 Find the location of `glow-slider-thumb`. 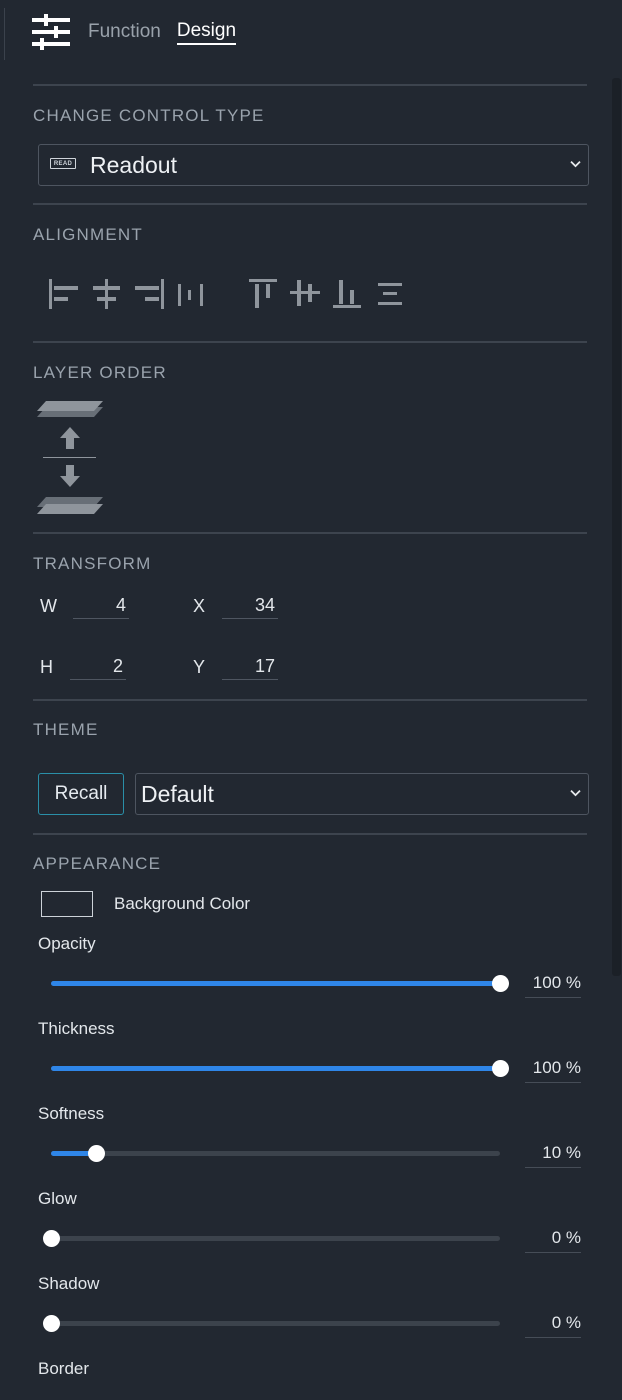

glow-slider-thumb is located at coordinates (51, 1238).